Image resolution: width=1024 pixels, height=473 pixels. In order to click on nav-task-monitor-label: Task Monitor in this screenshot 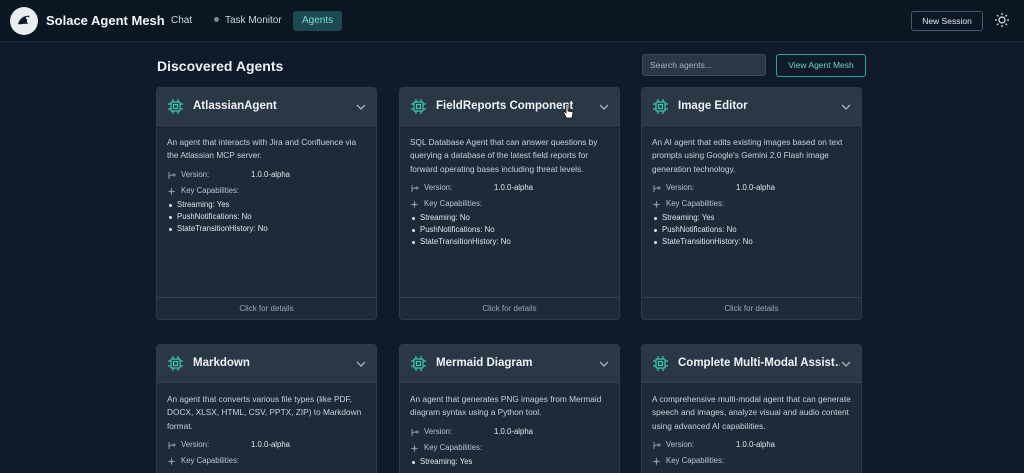, I will do `click(253, 20)`.